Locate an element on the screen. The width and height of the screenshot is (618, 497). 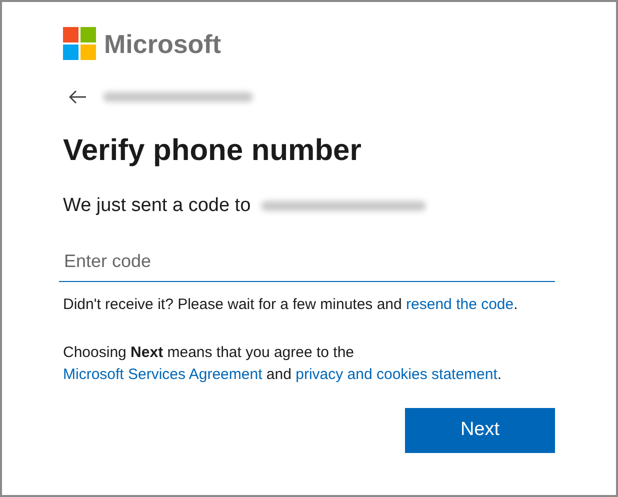
subtitle: We just sent a code to is located at coordinates (157, 206).